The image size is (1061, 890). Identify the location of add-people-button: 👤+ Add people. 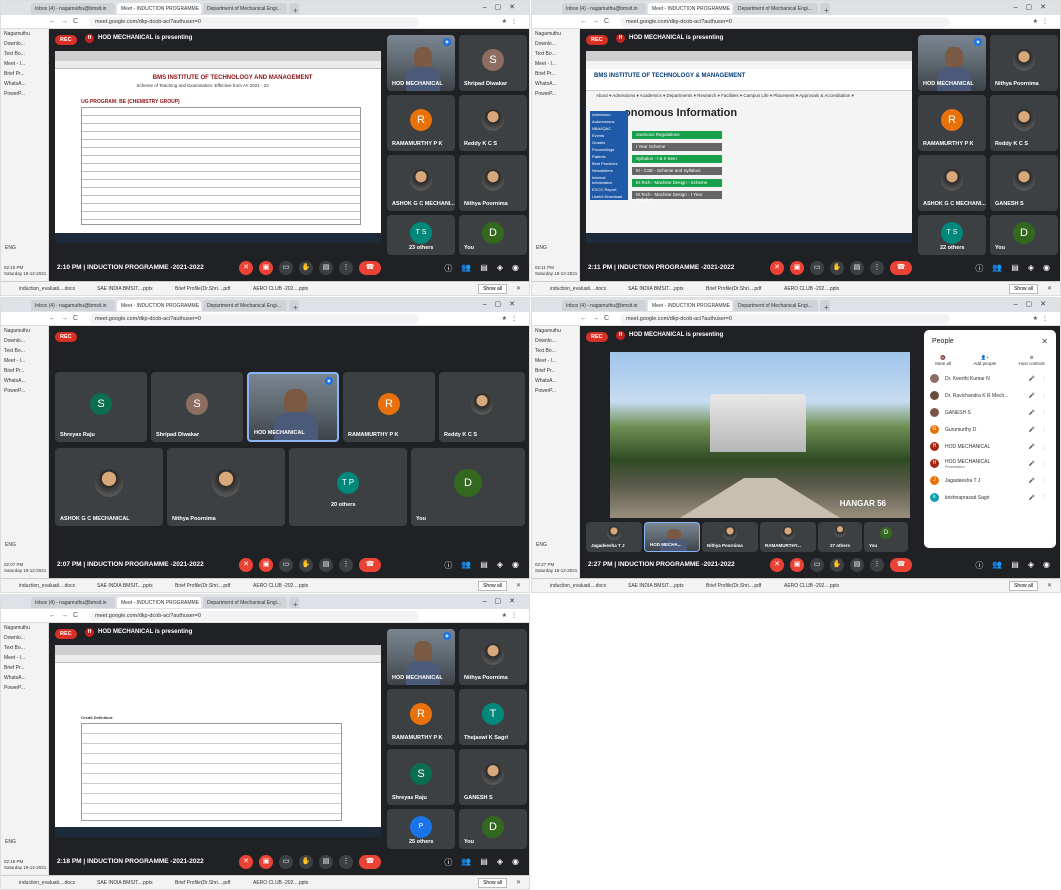
(984, 360).